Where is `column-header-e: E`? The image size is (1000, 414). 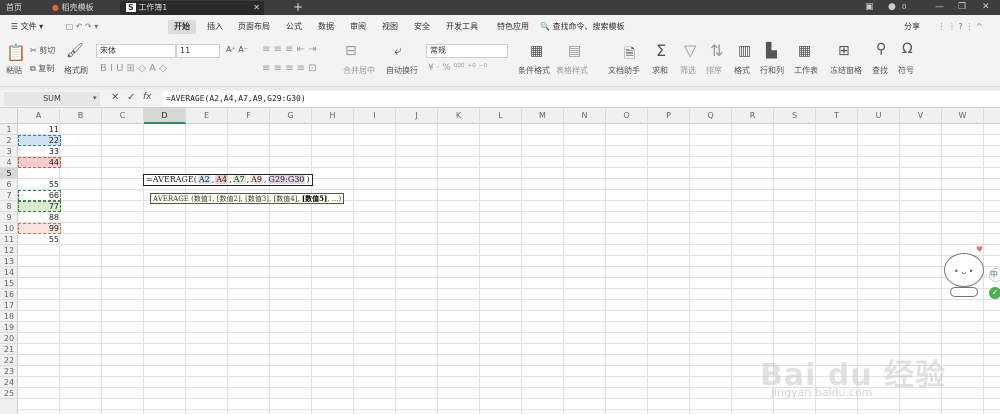 column-header-e: E is located at coordinates (207, 116).